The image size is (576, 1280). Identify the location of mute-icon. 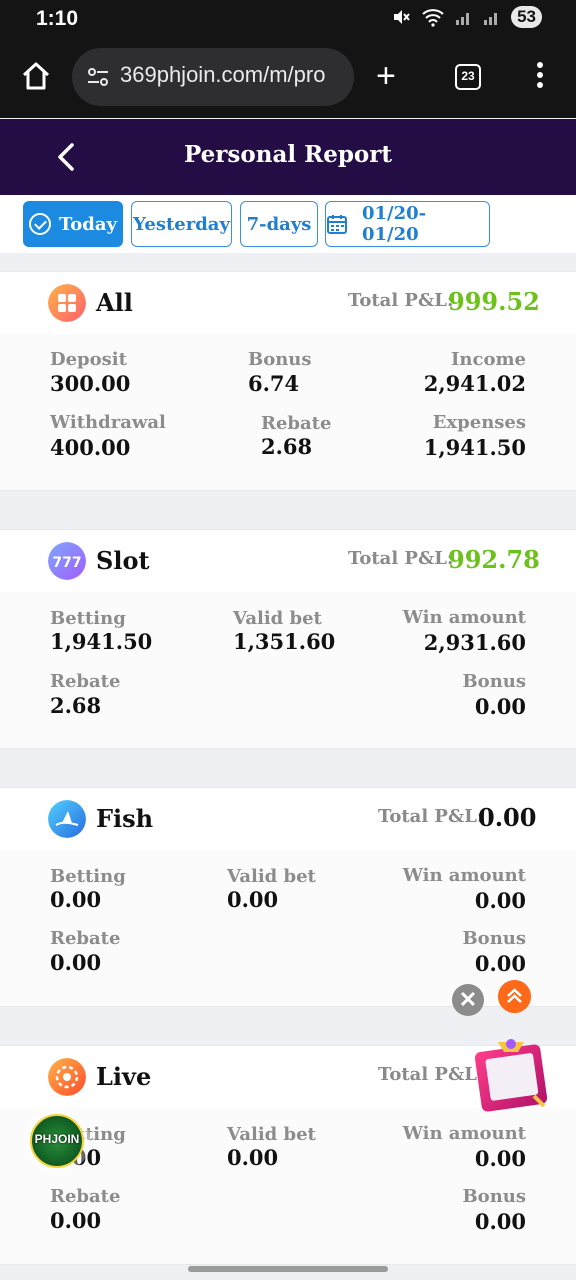
(402, 17).